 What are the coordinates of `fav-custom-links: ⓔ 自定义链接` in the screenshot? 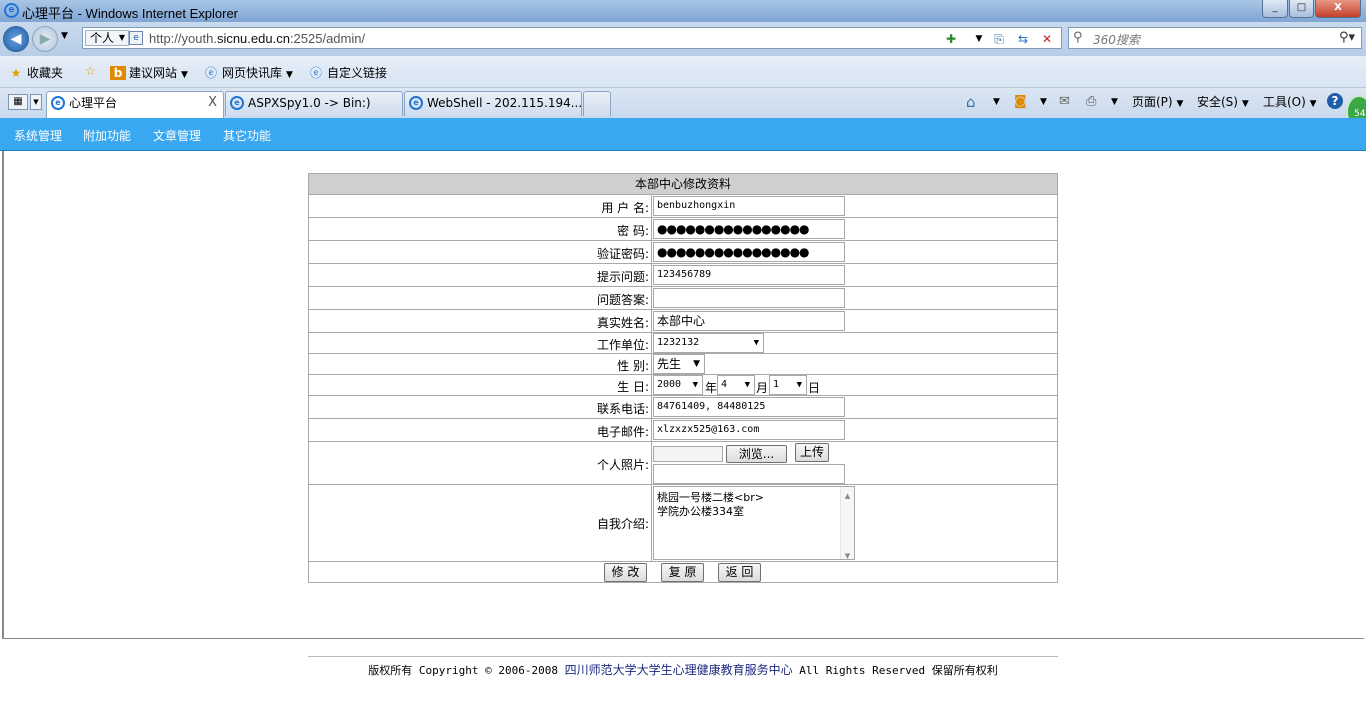 It's located at (347, 72).